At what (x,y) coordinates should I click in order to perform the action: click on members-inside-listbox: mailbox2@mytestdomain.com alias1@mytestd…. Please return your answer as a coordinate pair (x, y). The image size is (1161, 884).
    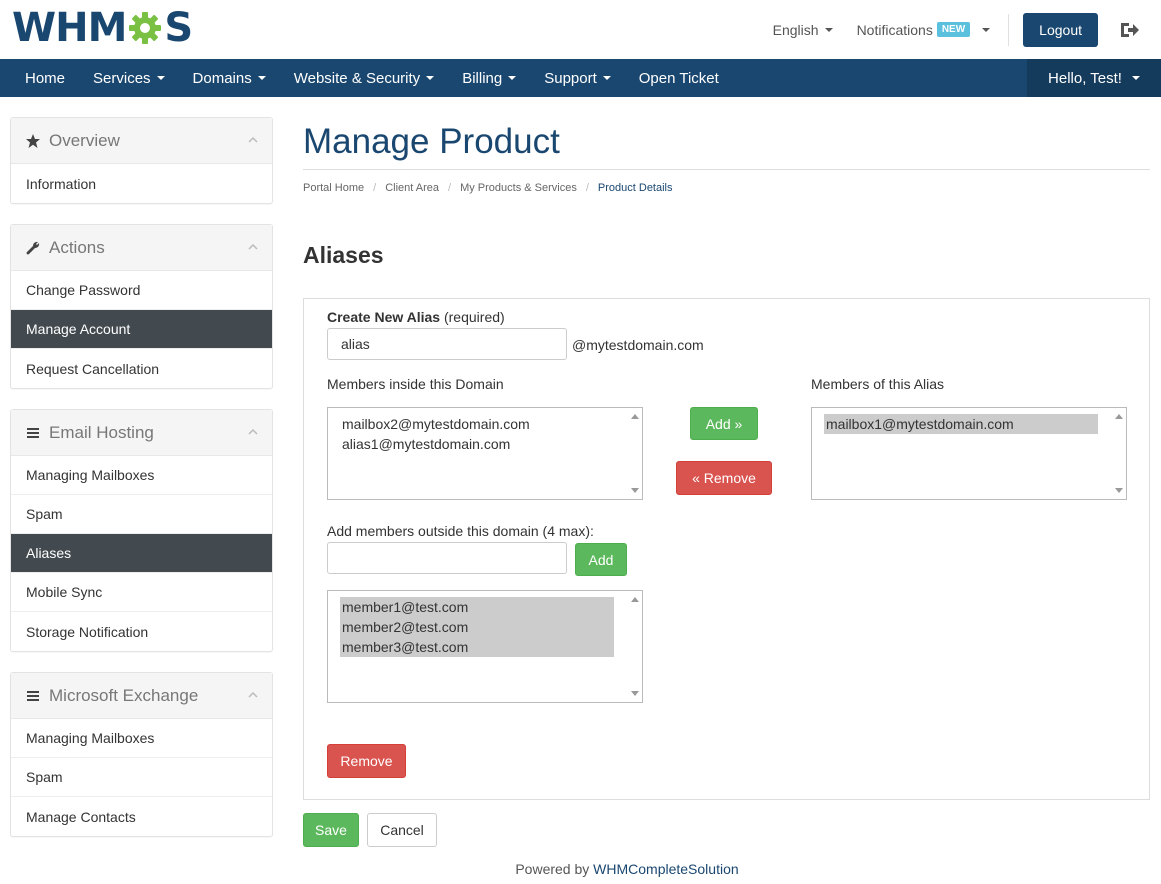
    Looking at the image, I should click on (485, 453).